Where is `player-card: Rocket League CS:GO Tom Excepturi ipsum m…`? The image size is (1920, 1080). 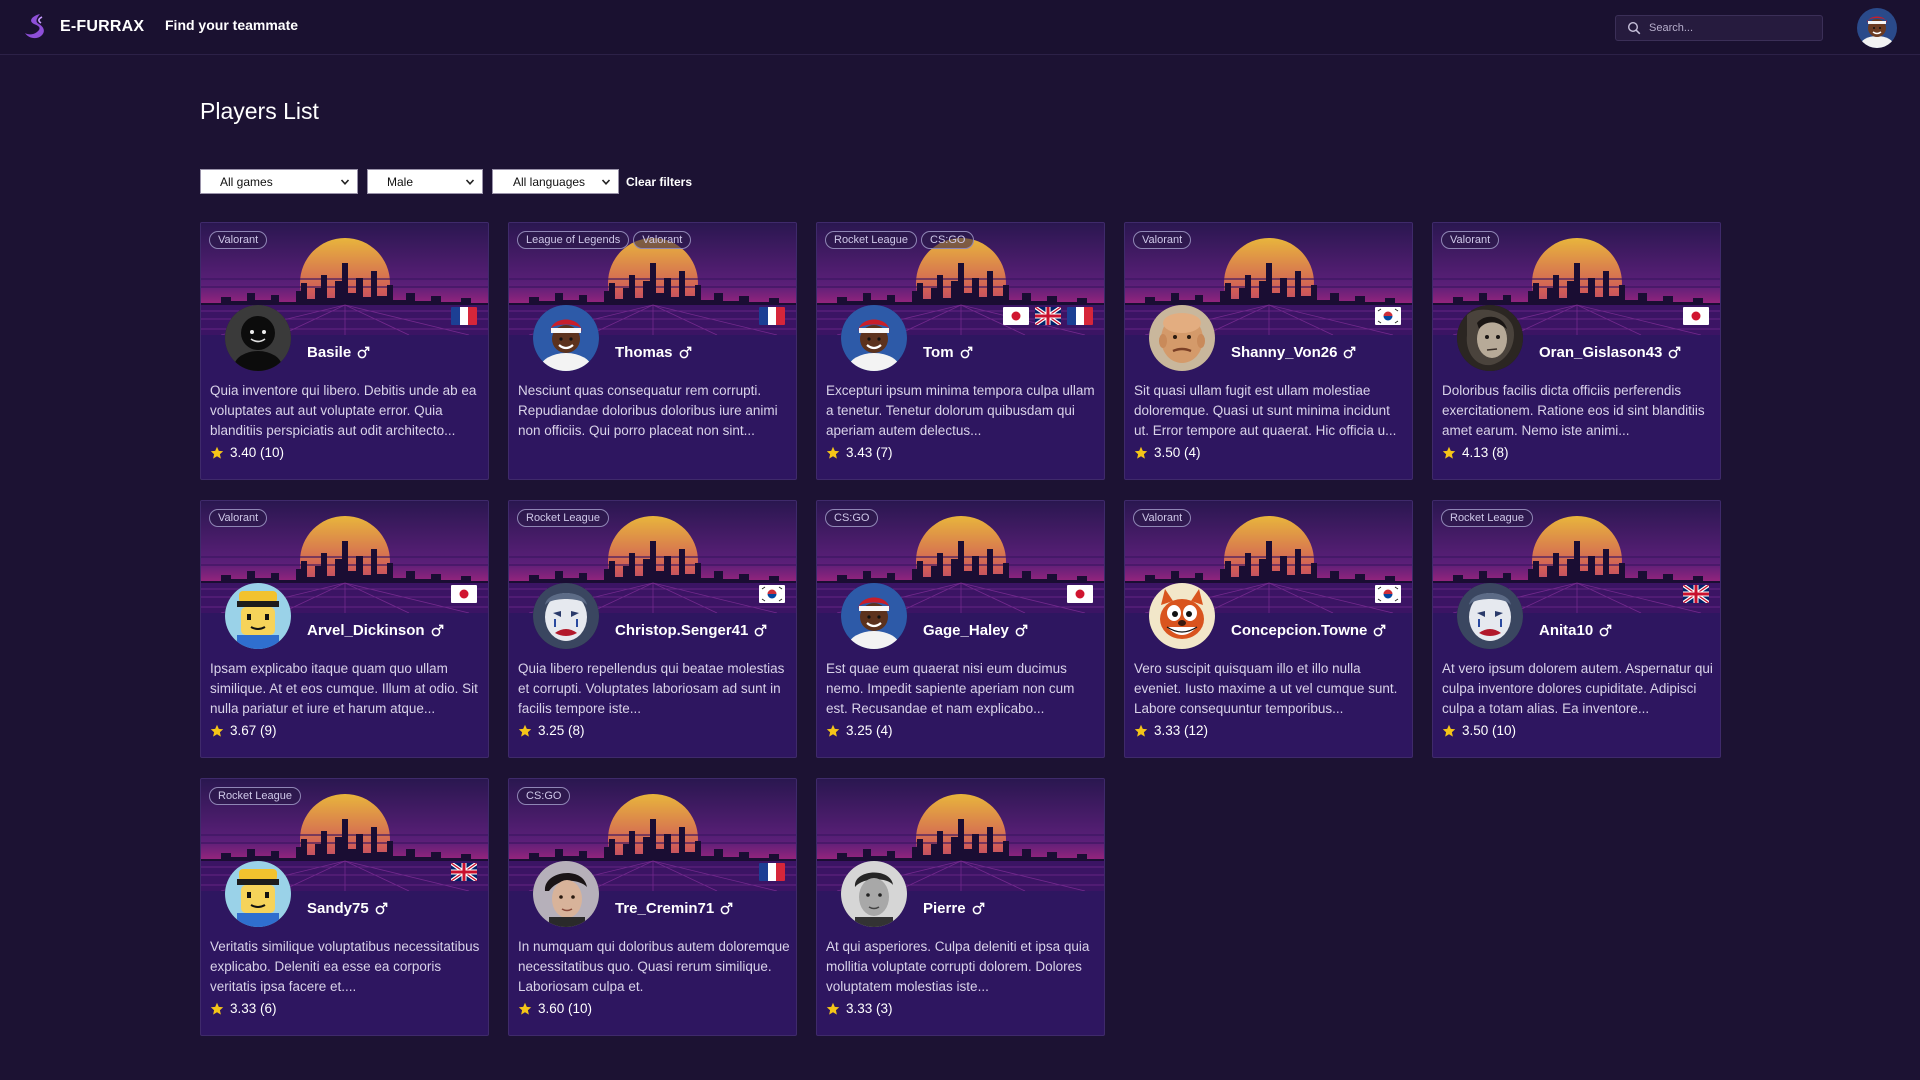
player-card: Rocket League CS:GO Tom Excepturi ipsum m… is located at coordinates (960, 351).